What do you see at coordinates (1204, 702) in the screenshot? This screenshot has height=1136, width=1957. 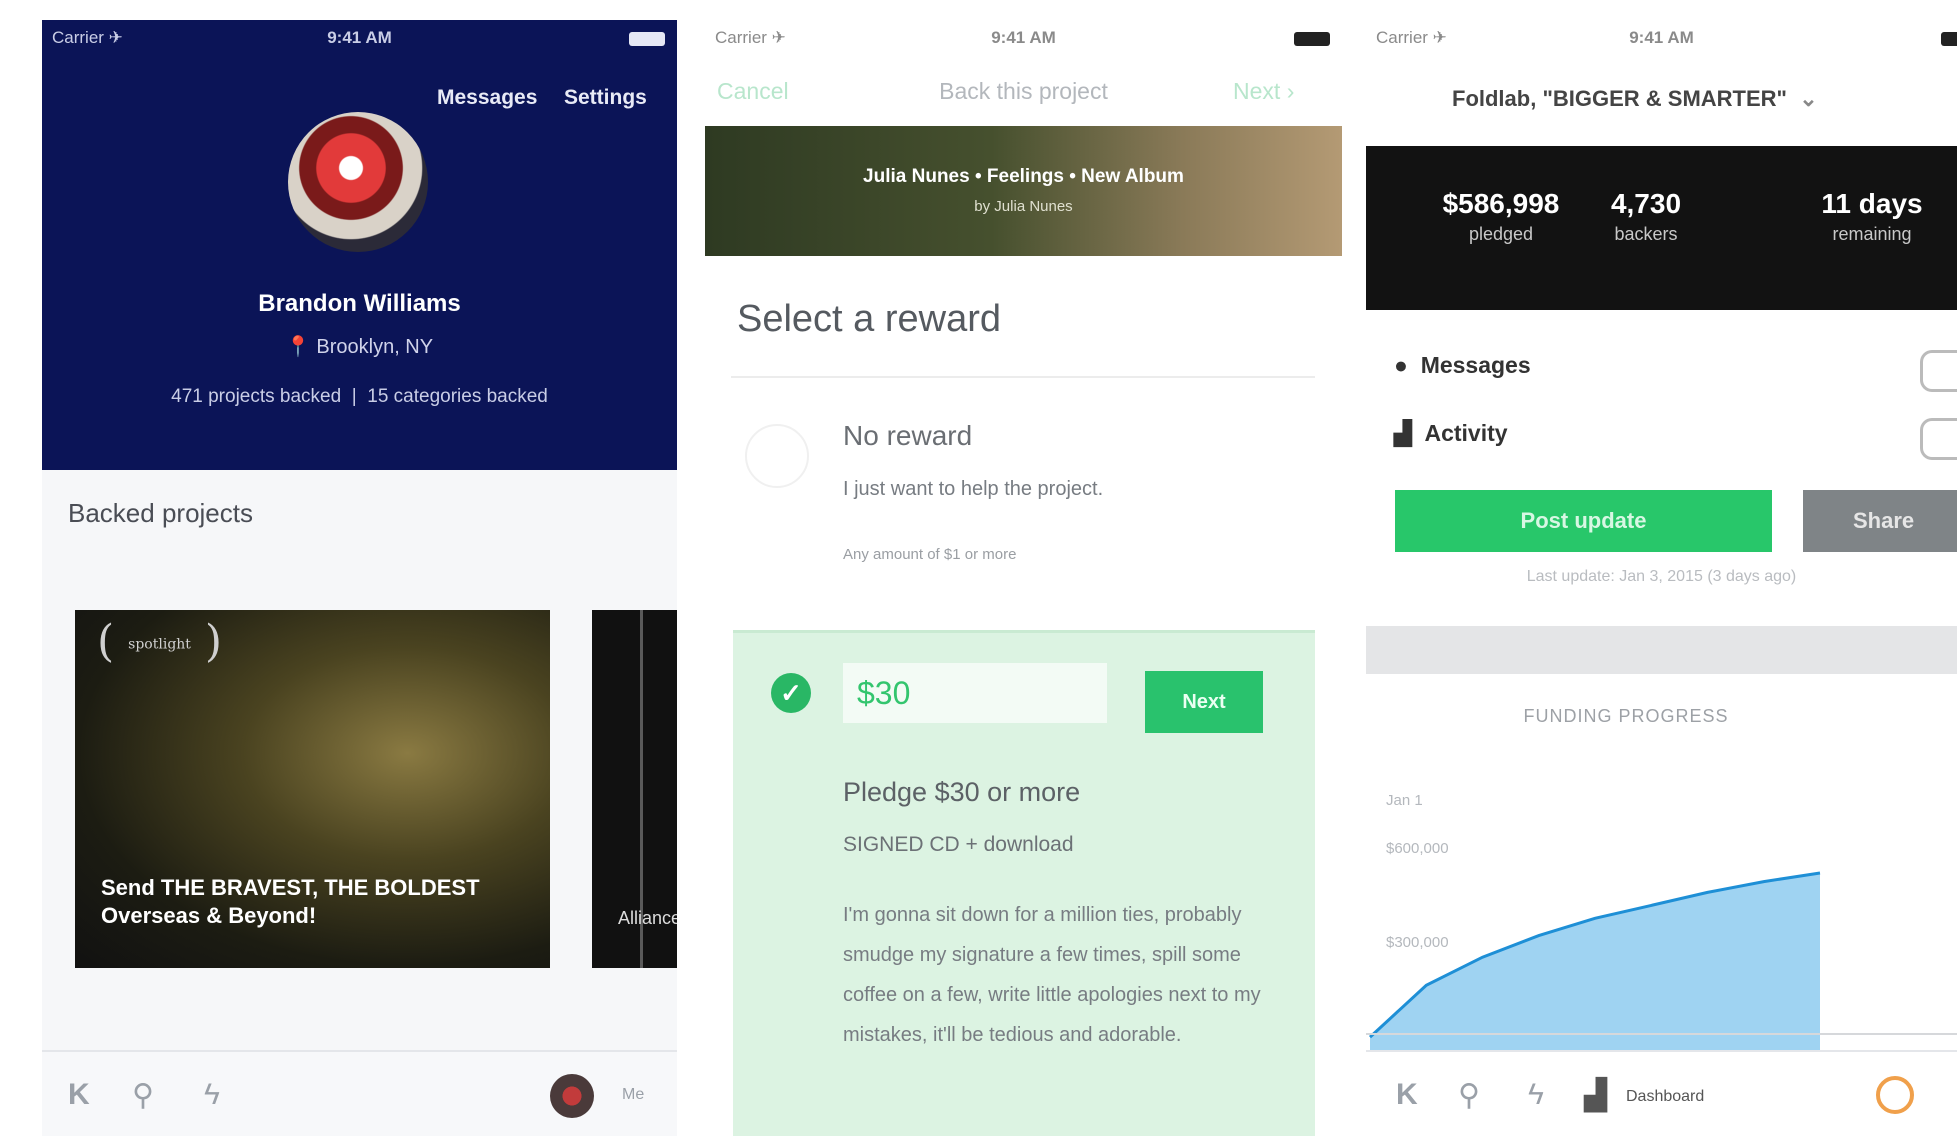 I see `next-button: Next` at bounding box center [1204, 702].